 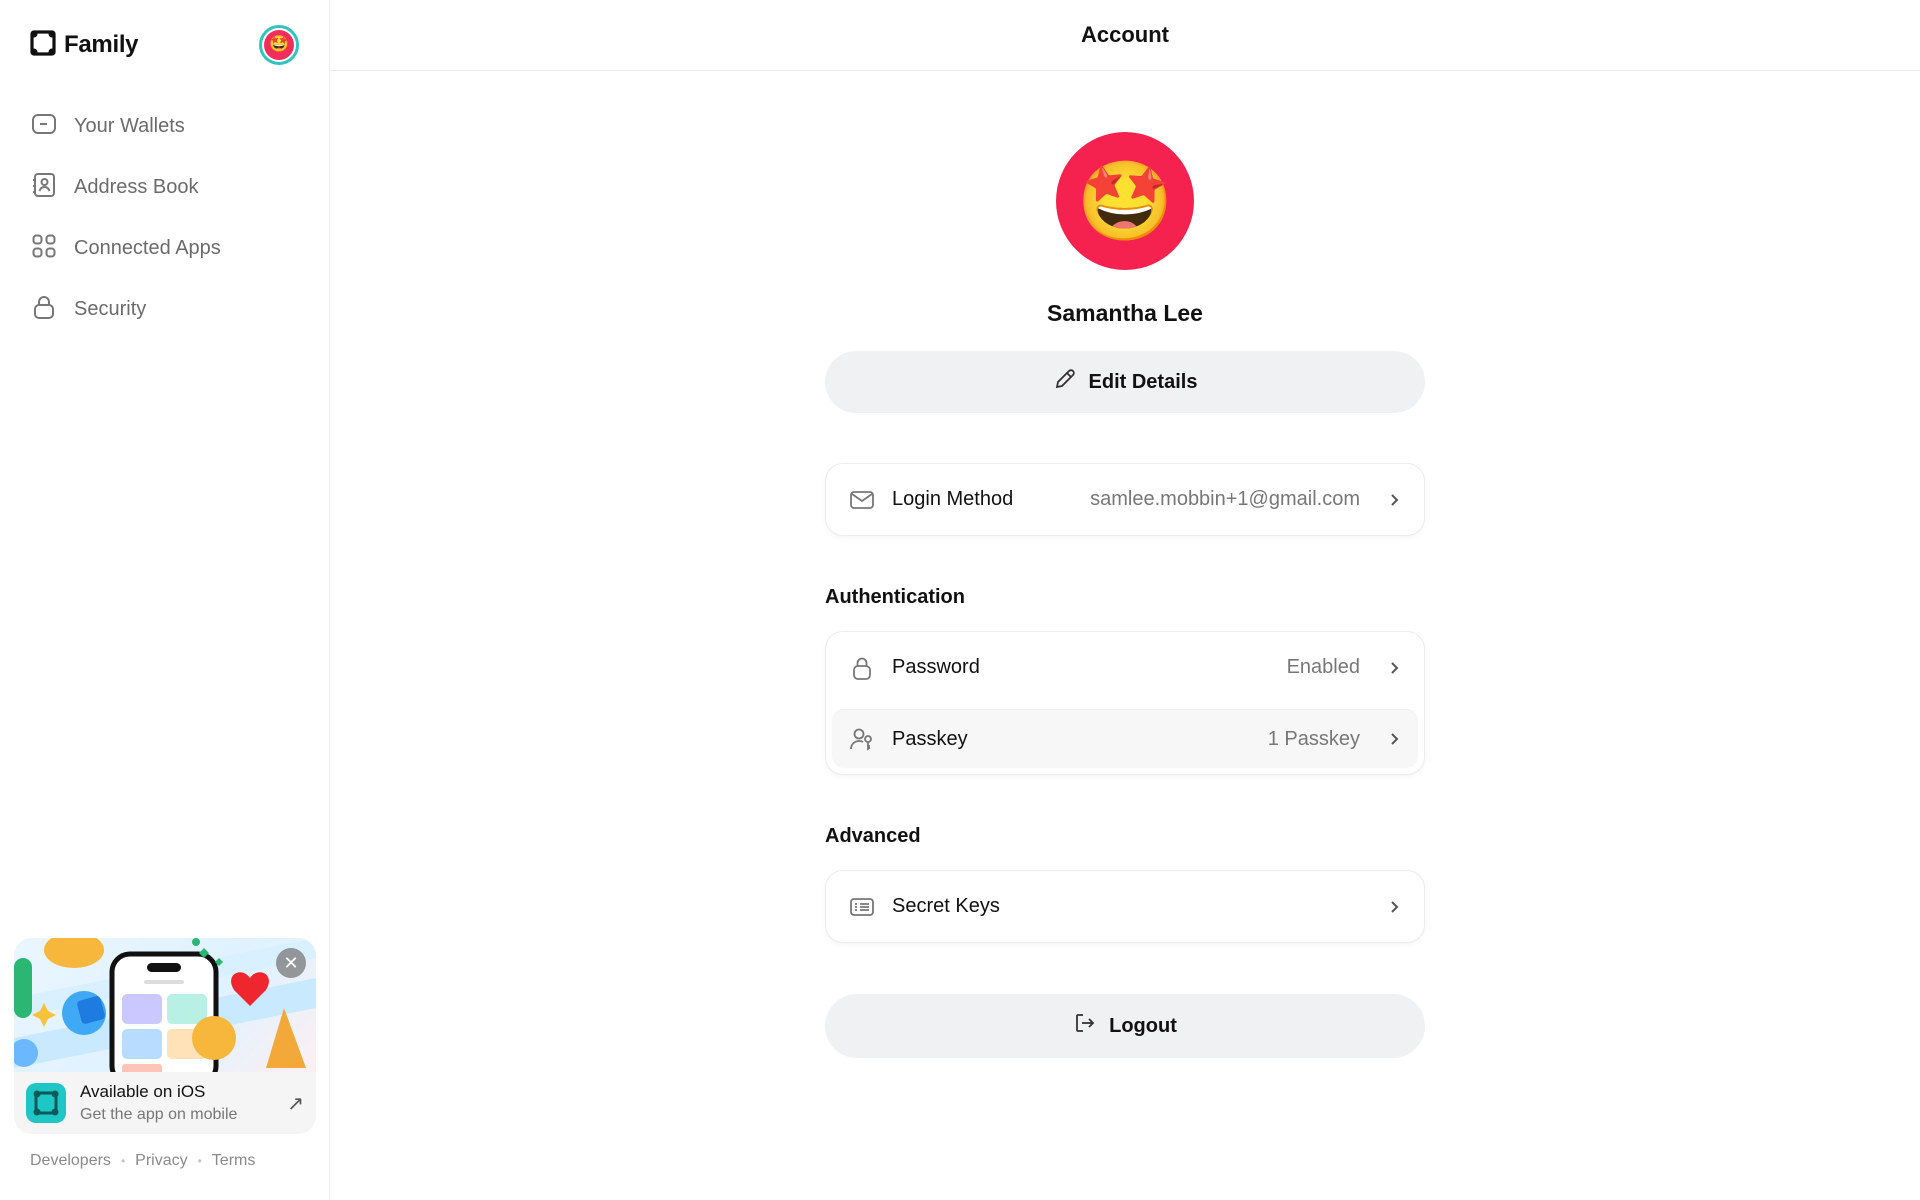 I want to click on avatar-emoji-icon: 🤩, so click(x=279, y=45).